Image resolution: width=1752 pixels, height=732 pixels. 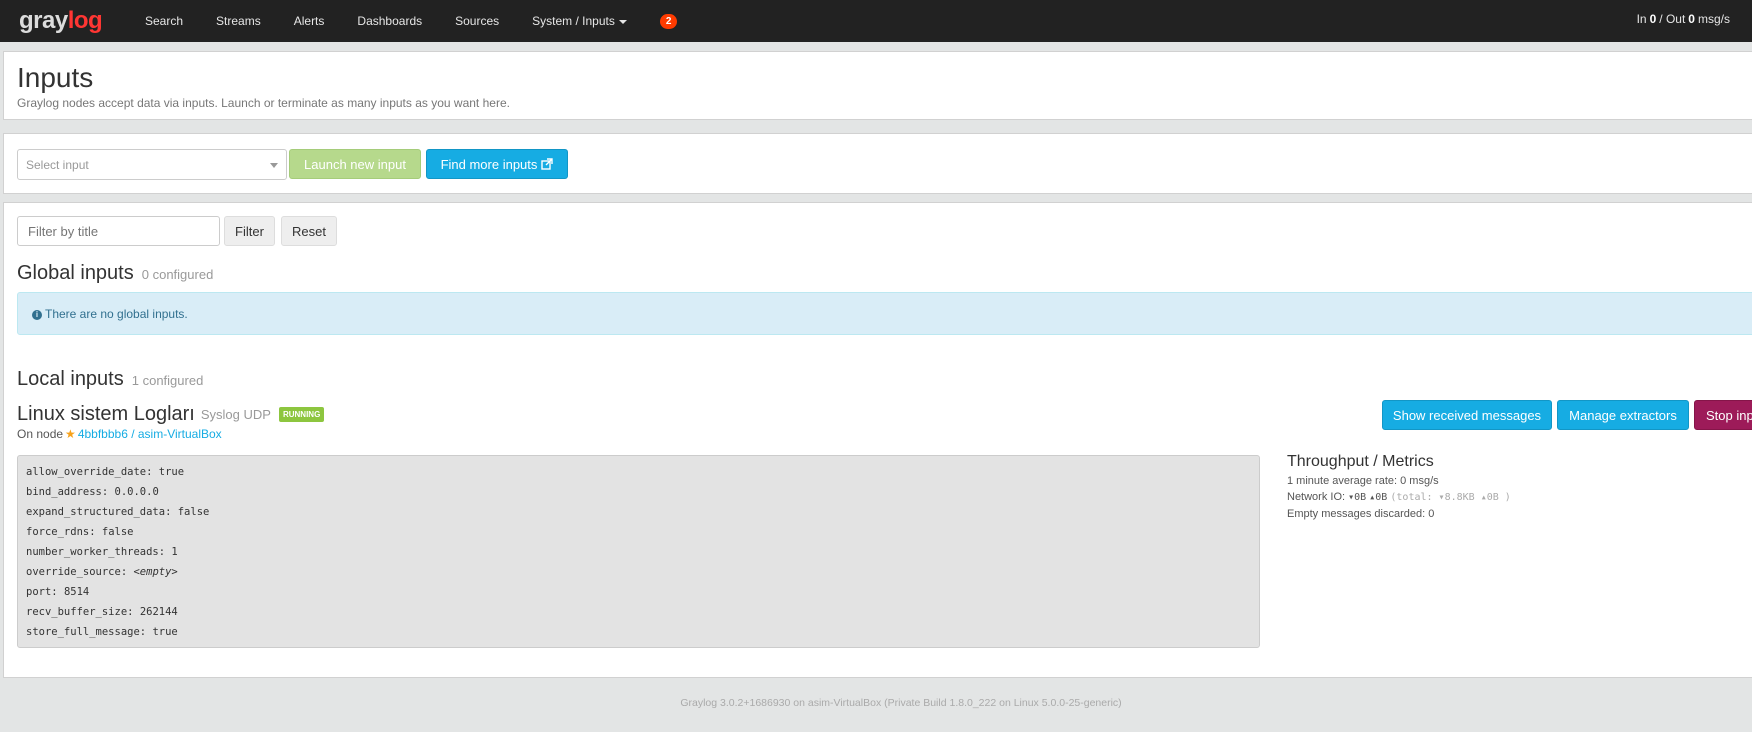 I want to click on filter-by-title-input, so click(x=118, y=231).